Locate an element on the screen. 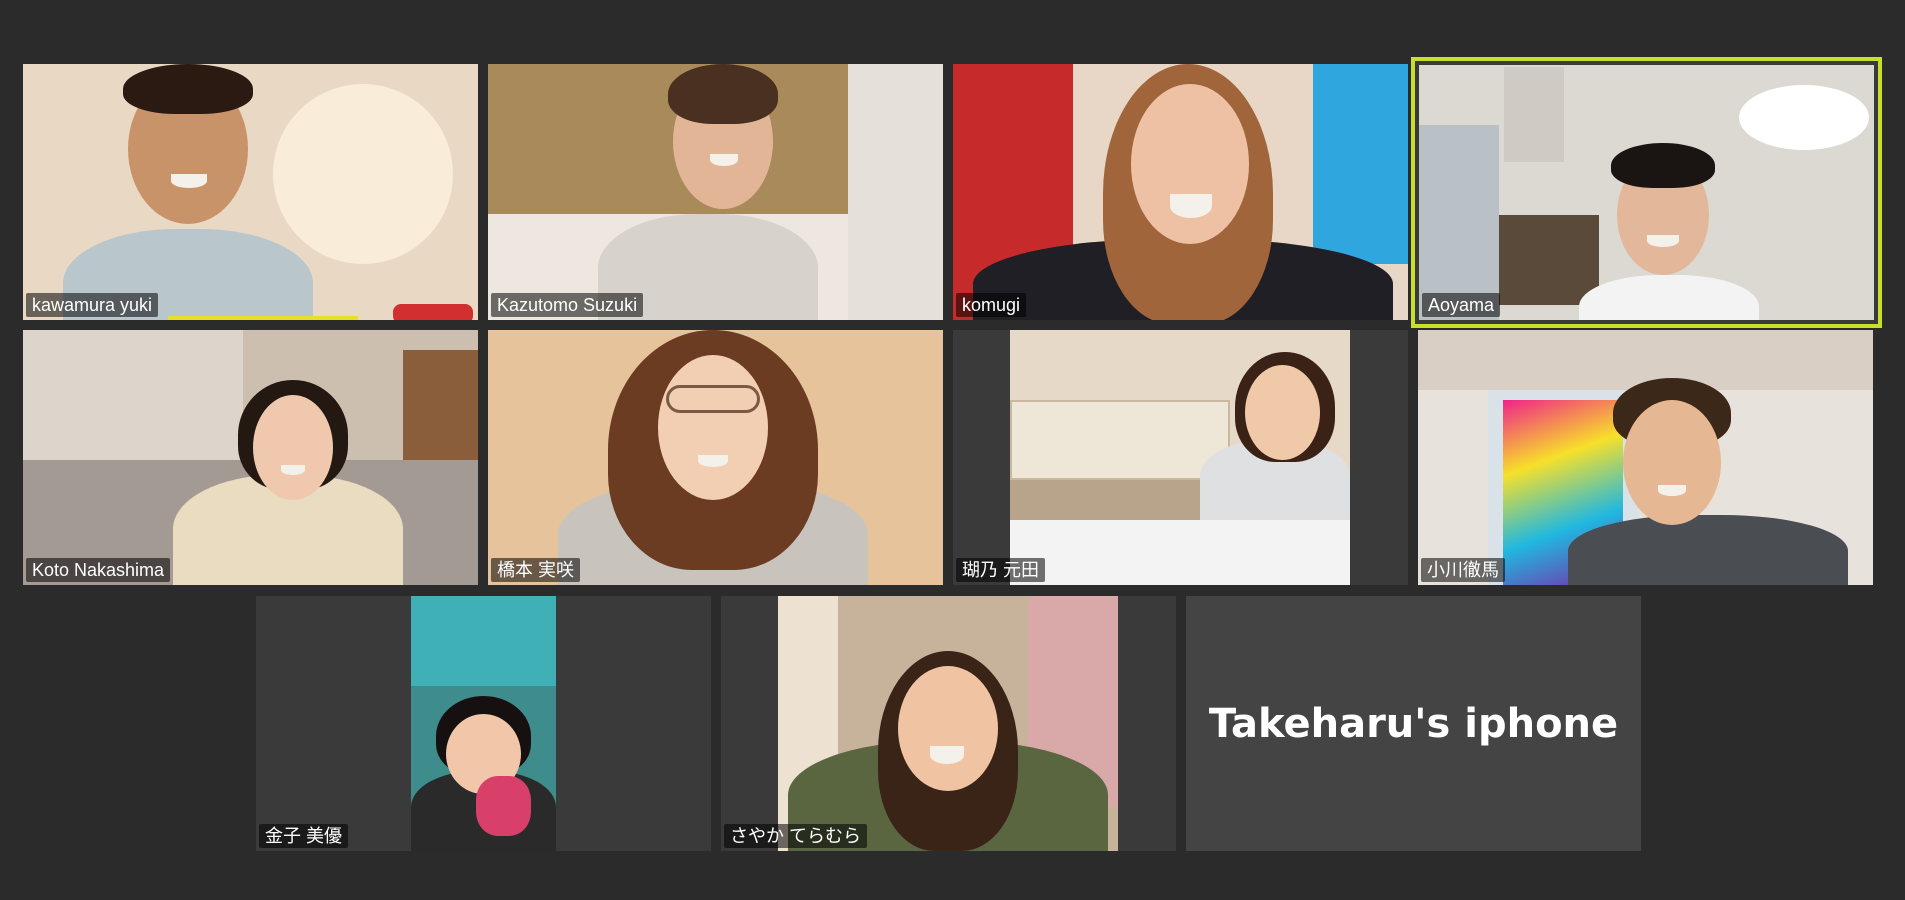 The height and width of the screenshot is (900, 1905). video-tile-koto-nakashima: Koto Nakashima is located at coordinates (250, 457).